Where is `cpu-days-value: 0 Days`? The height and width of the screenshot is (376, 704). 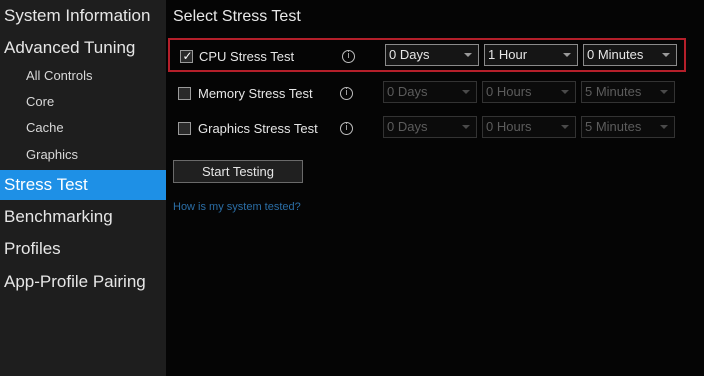 cpu-days-value: 0 Days is located at coordinates (409, 54).